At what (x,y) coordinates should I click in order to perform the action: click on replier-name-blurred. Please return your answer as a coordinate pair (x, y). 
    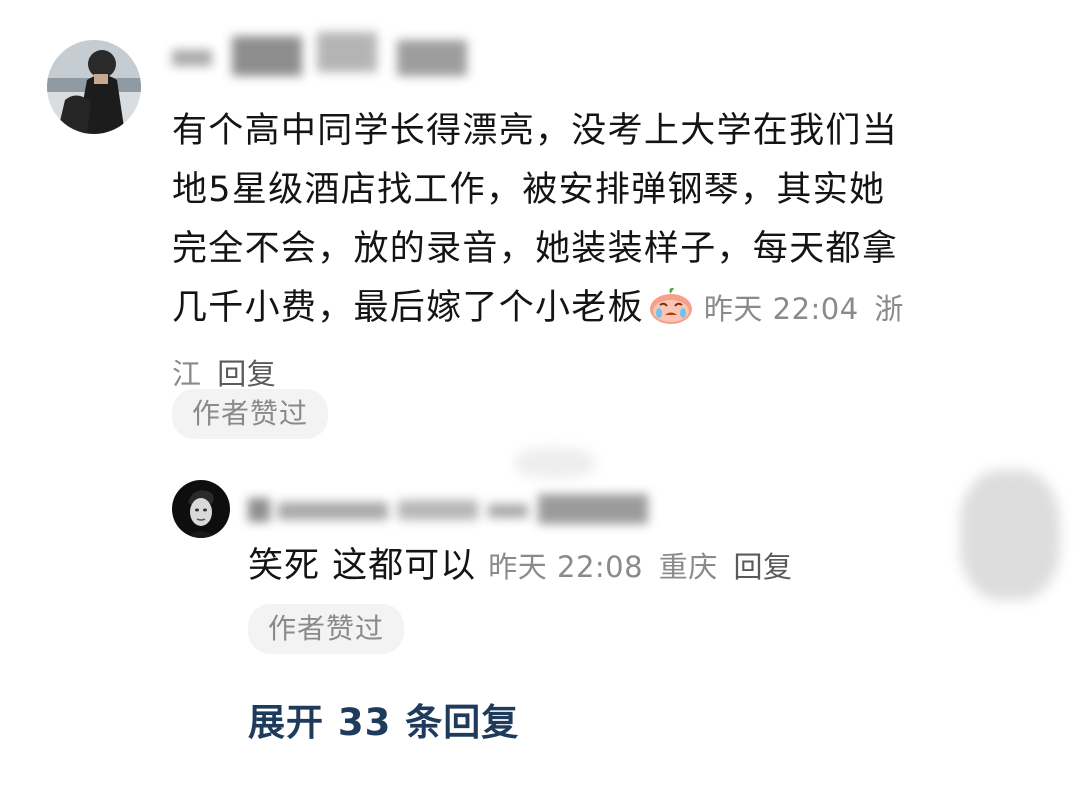
    Looking at the image, I should click on (453, 509).